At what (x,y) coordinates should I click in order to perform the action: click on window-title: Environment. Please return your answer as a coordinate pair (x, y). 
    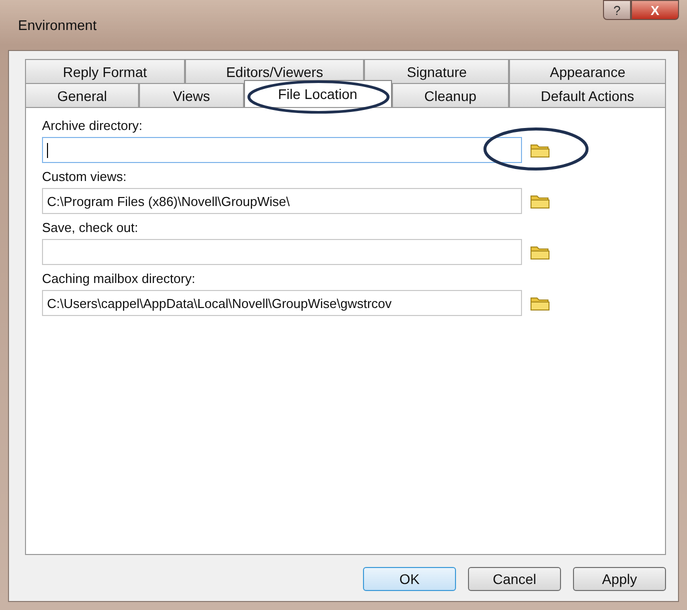
    Looking at the image, I should click on (57, 25).